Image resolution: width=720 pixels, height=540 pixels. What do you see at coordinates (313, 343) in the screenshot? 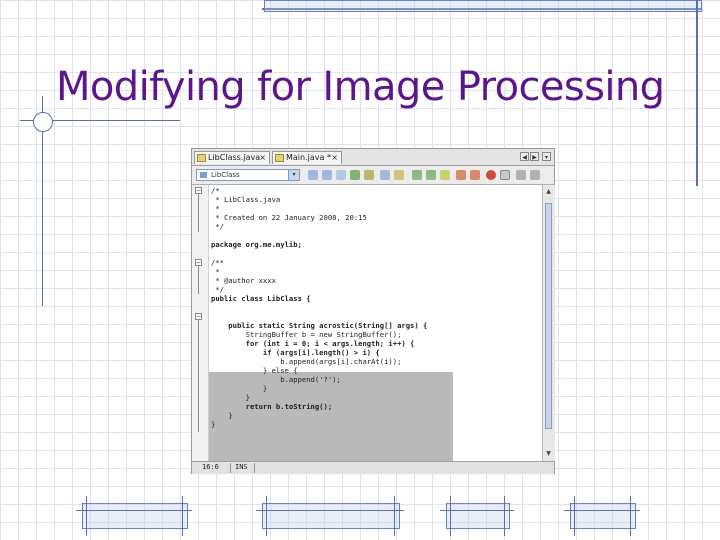
I see `code-line: for (int i = 0; i < args.length; i++) {` at bounding box center [313, 343].